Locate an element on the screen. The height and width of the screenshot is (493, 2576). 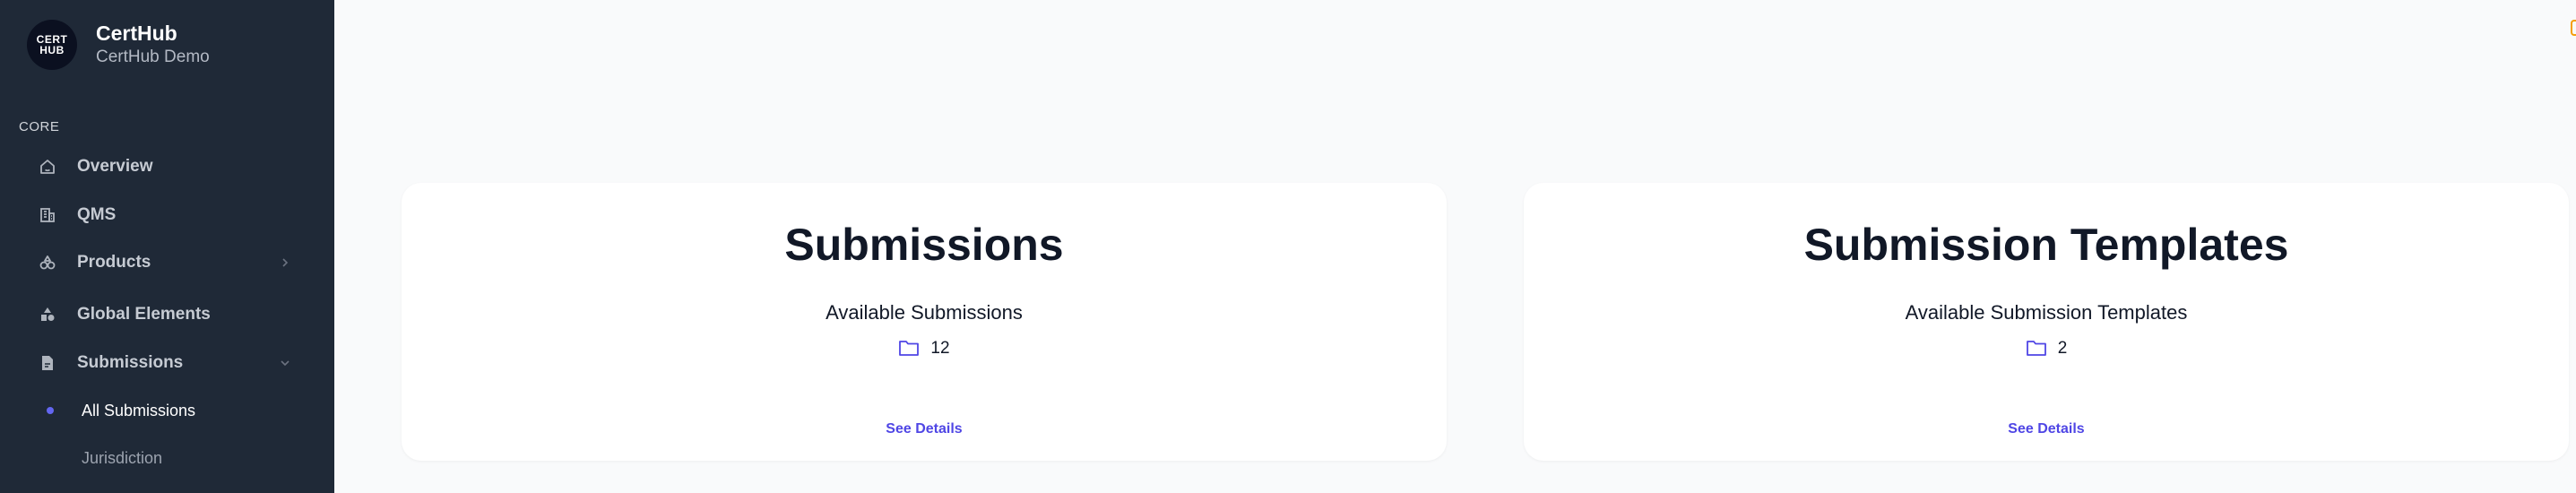
card-subtitle: Available Submissions is located at coordinates (924, 312).